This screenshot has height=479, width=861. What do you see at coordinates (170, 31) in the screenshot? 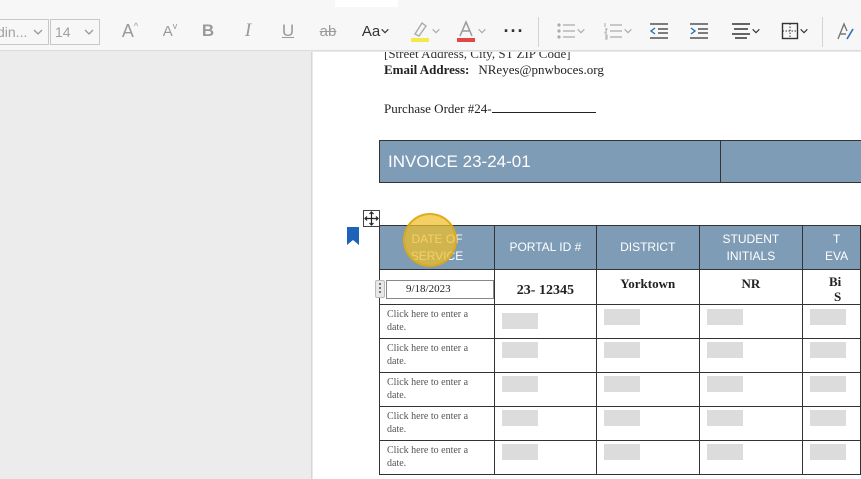
I see `shrink-font-button: Av` at bounding box center [170, 31].